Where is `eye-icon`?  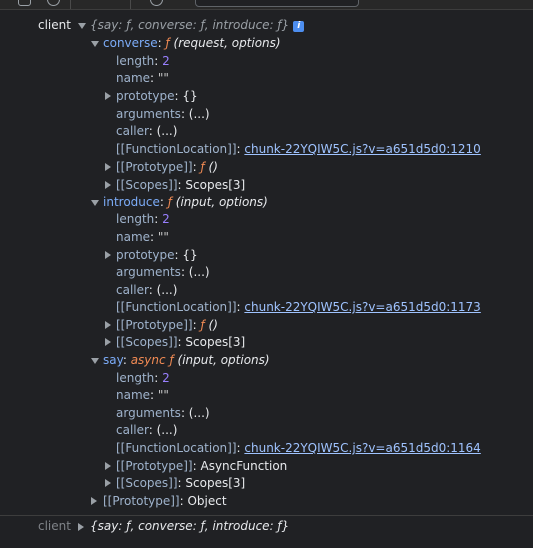
eye-icon is located at coordinates (156, 3).